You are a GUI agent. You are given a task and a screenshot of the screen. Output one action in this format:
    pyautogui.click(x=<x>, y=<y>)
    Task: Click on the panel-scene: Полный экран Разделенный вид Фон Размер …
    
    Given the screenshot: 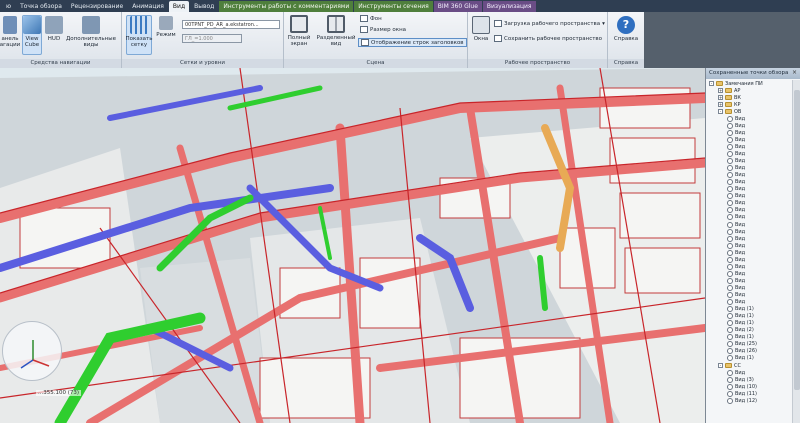 What is the action you would take?
    pyautogui.click(x=376, y=40)
    